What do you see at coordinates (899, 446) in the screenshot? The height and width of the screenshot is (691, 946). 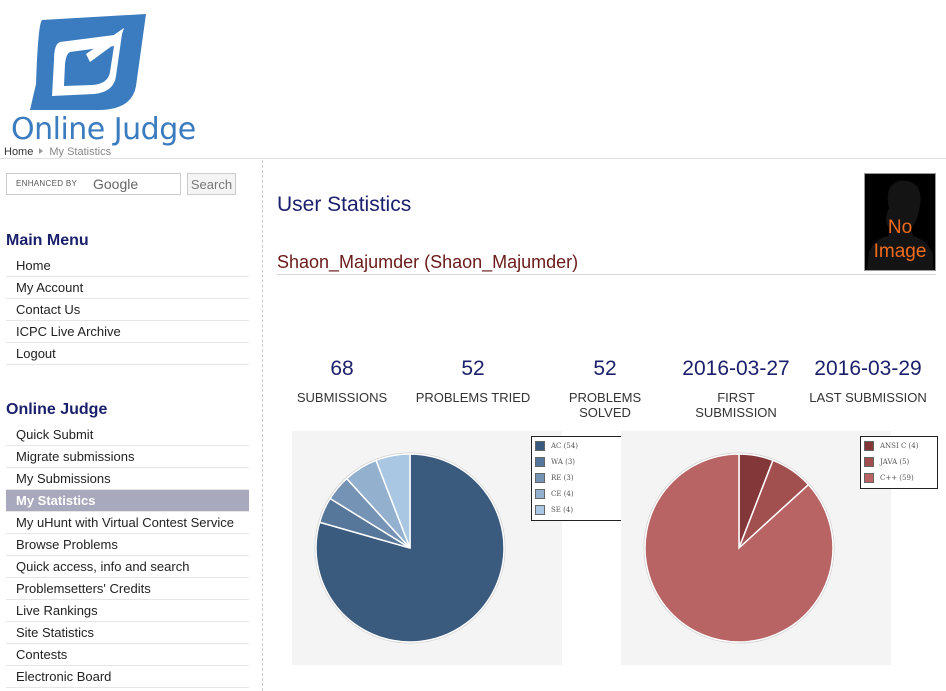 I see `legend-label: ANSI C (4)` at bounding box center [899, 446].